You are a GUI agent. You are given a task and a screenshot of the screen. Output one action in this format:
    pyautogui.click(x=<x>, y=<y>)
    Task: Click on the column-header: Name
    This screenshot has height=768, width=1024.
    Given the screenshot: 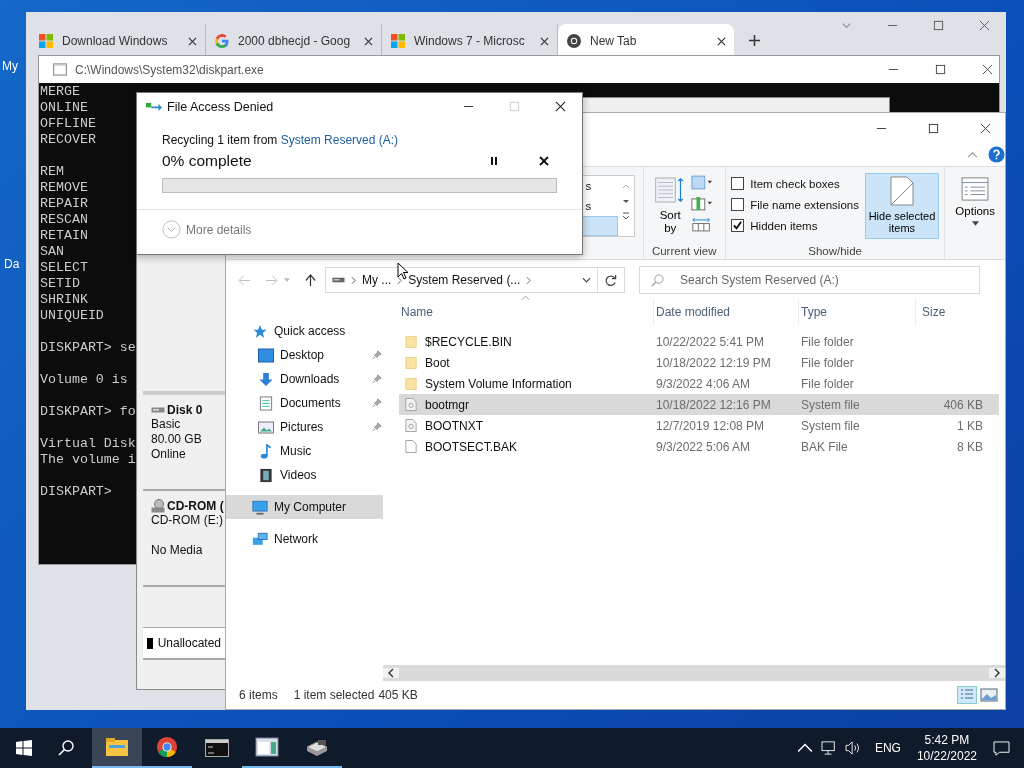 What is the action you would take?
    pyautogui.click(x=526, y=312)
    